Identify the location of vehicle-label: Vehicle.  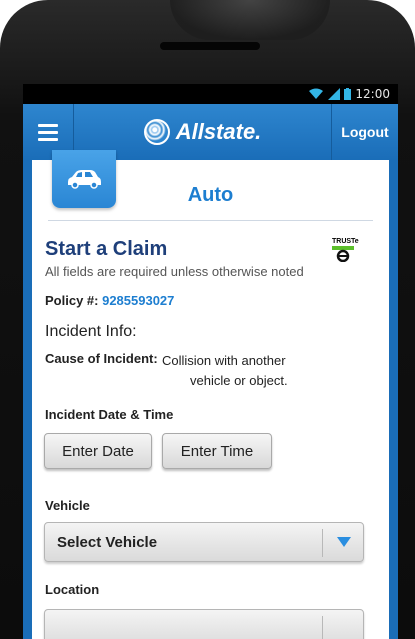
(67, 505).